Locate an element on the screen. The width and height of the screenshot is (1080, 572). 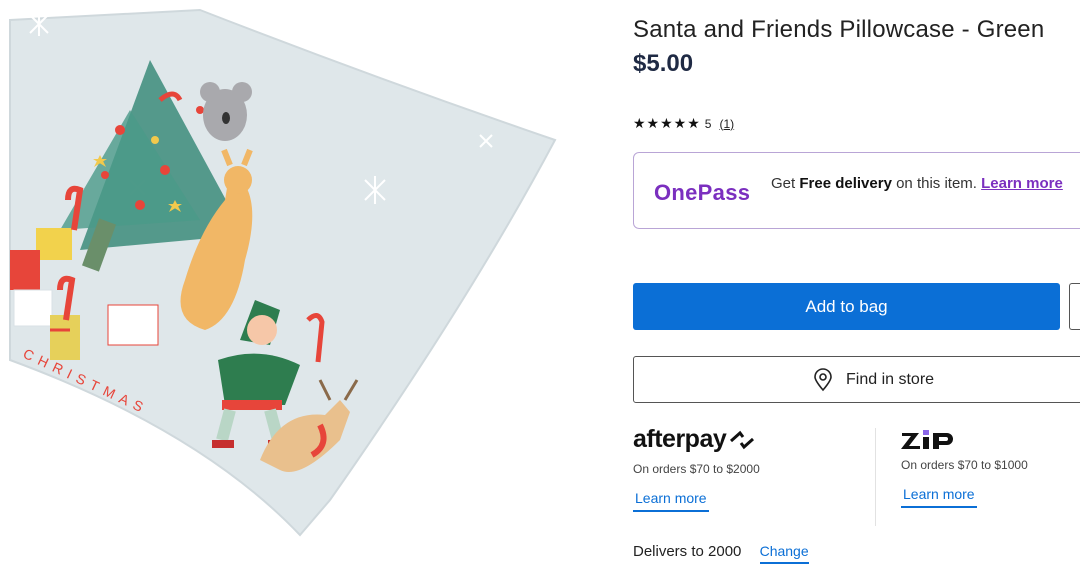
add-to-bag-button: Add to bag is located at coordinates (846, 306).